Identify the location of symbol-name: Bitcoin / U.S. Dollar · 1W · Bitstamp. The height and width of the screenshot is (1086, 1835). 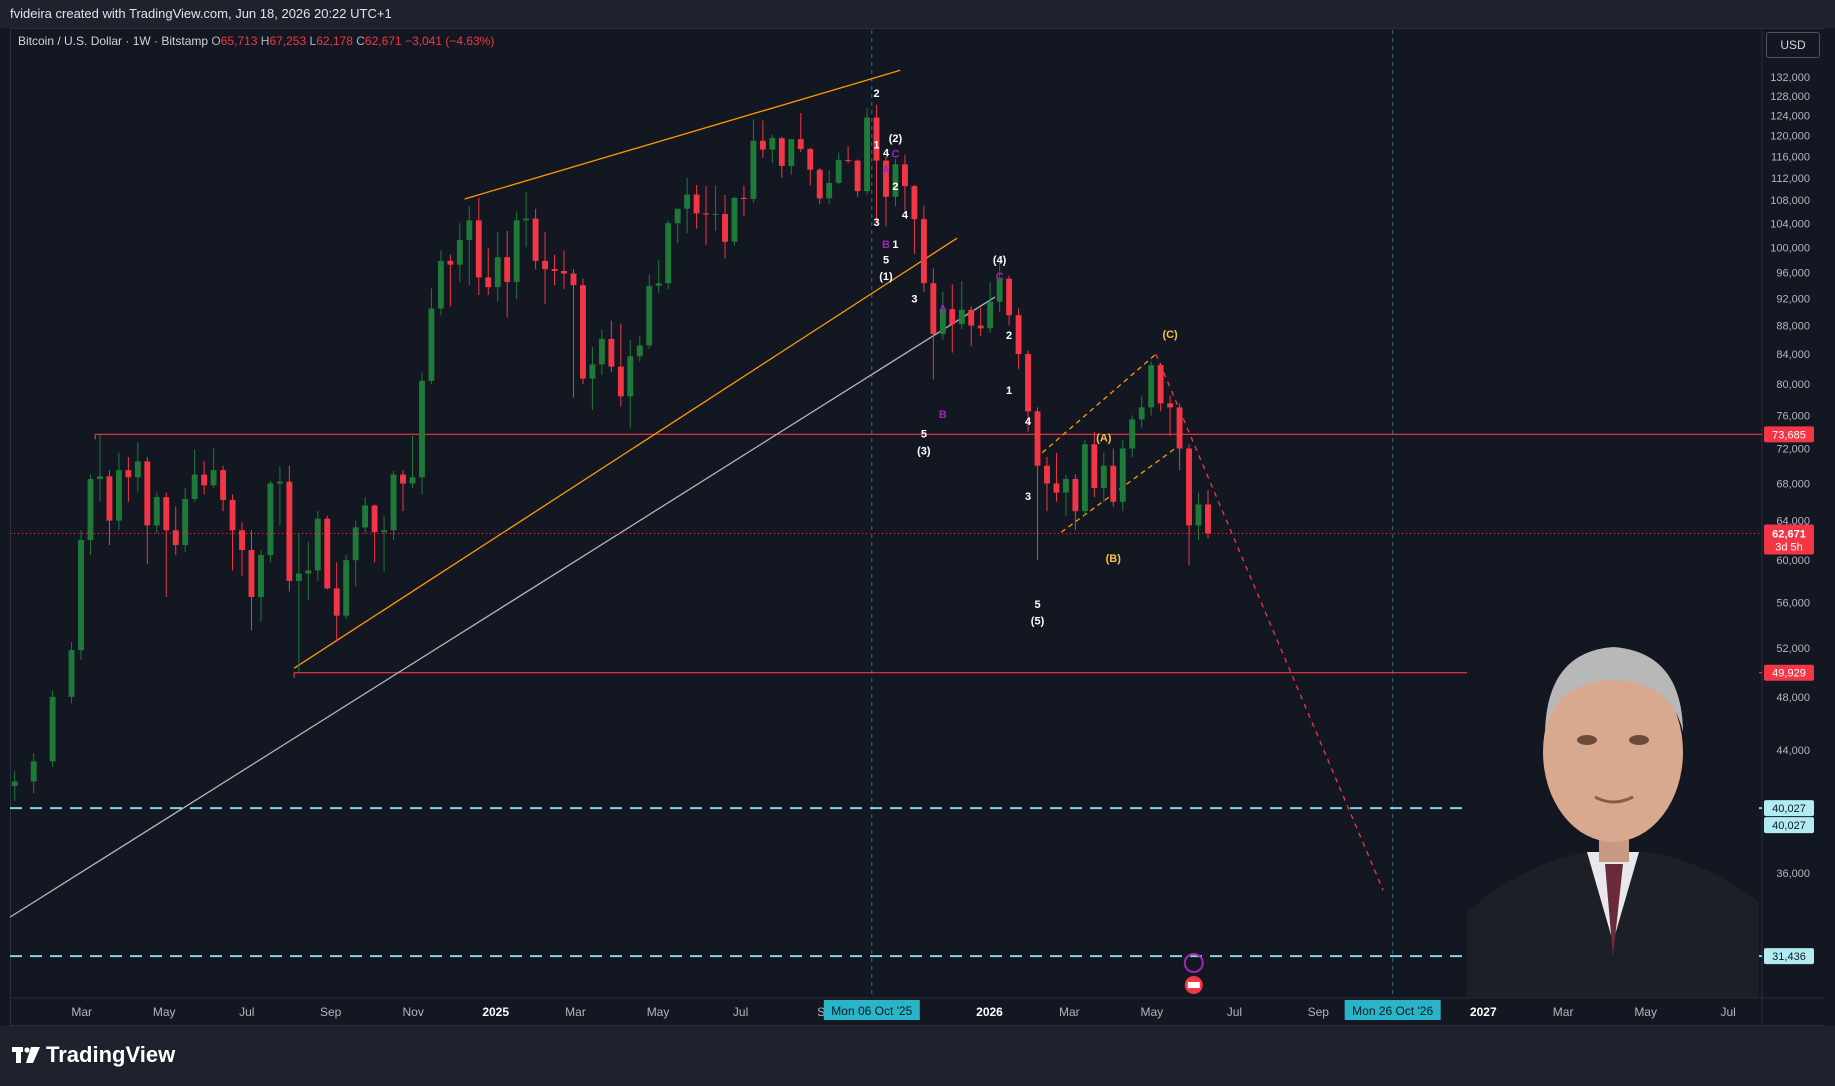
(113, 41).